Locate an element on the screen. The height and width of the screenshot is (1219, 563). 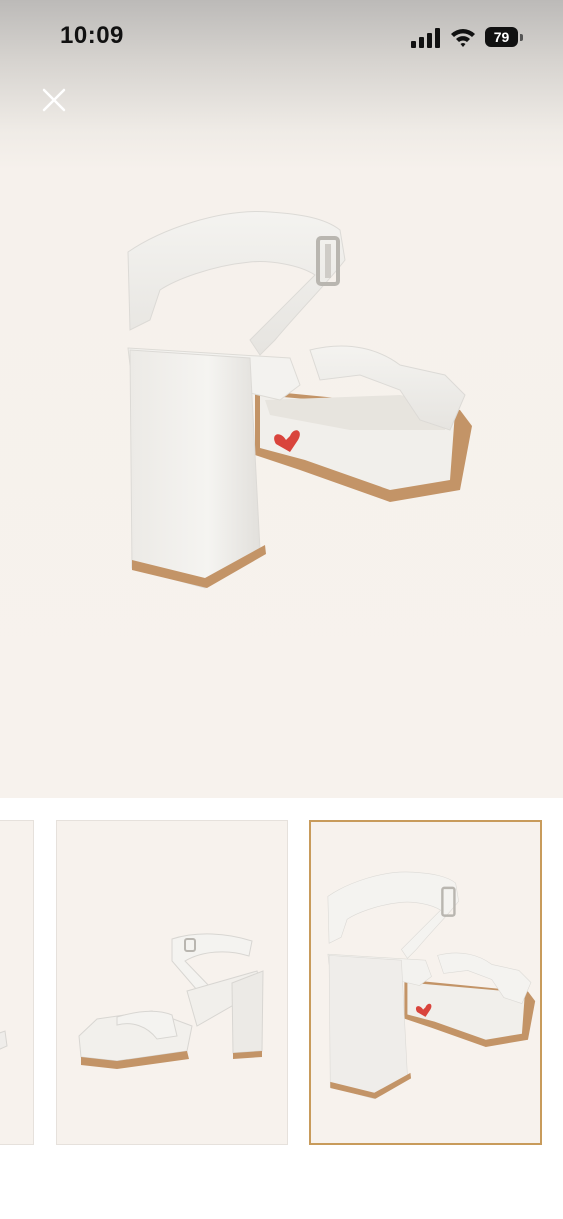
close-icon is located at coordinates (54, 100).